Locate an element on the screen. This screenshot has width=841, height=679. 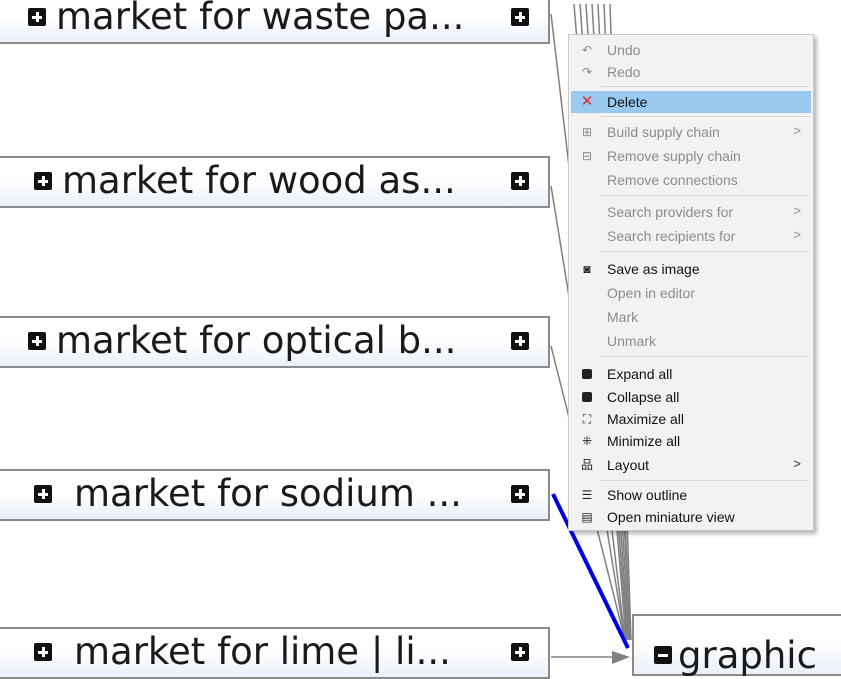
collapse-icon is located at coordinates (663, 655).